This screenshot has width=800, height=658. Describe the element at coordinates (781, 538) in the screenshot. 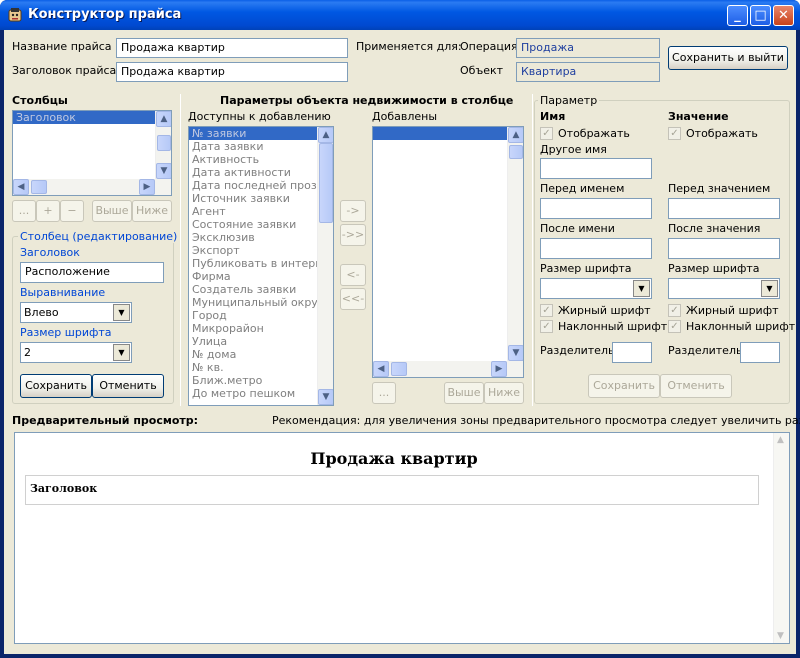

I see `preview-scrollbar: ▲ ▼` at that location.